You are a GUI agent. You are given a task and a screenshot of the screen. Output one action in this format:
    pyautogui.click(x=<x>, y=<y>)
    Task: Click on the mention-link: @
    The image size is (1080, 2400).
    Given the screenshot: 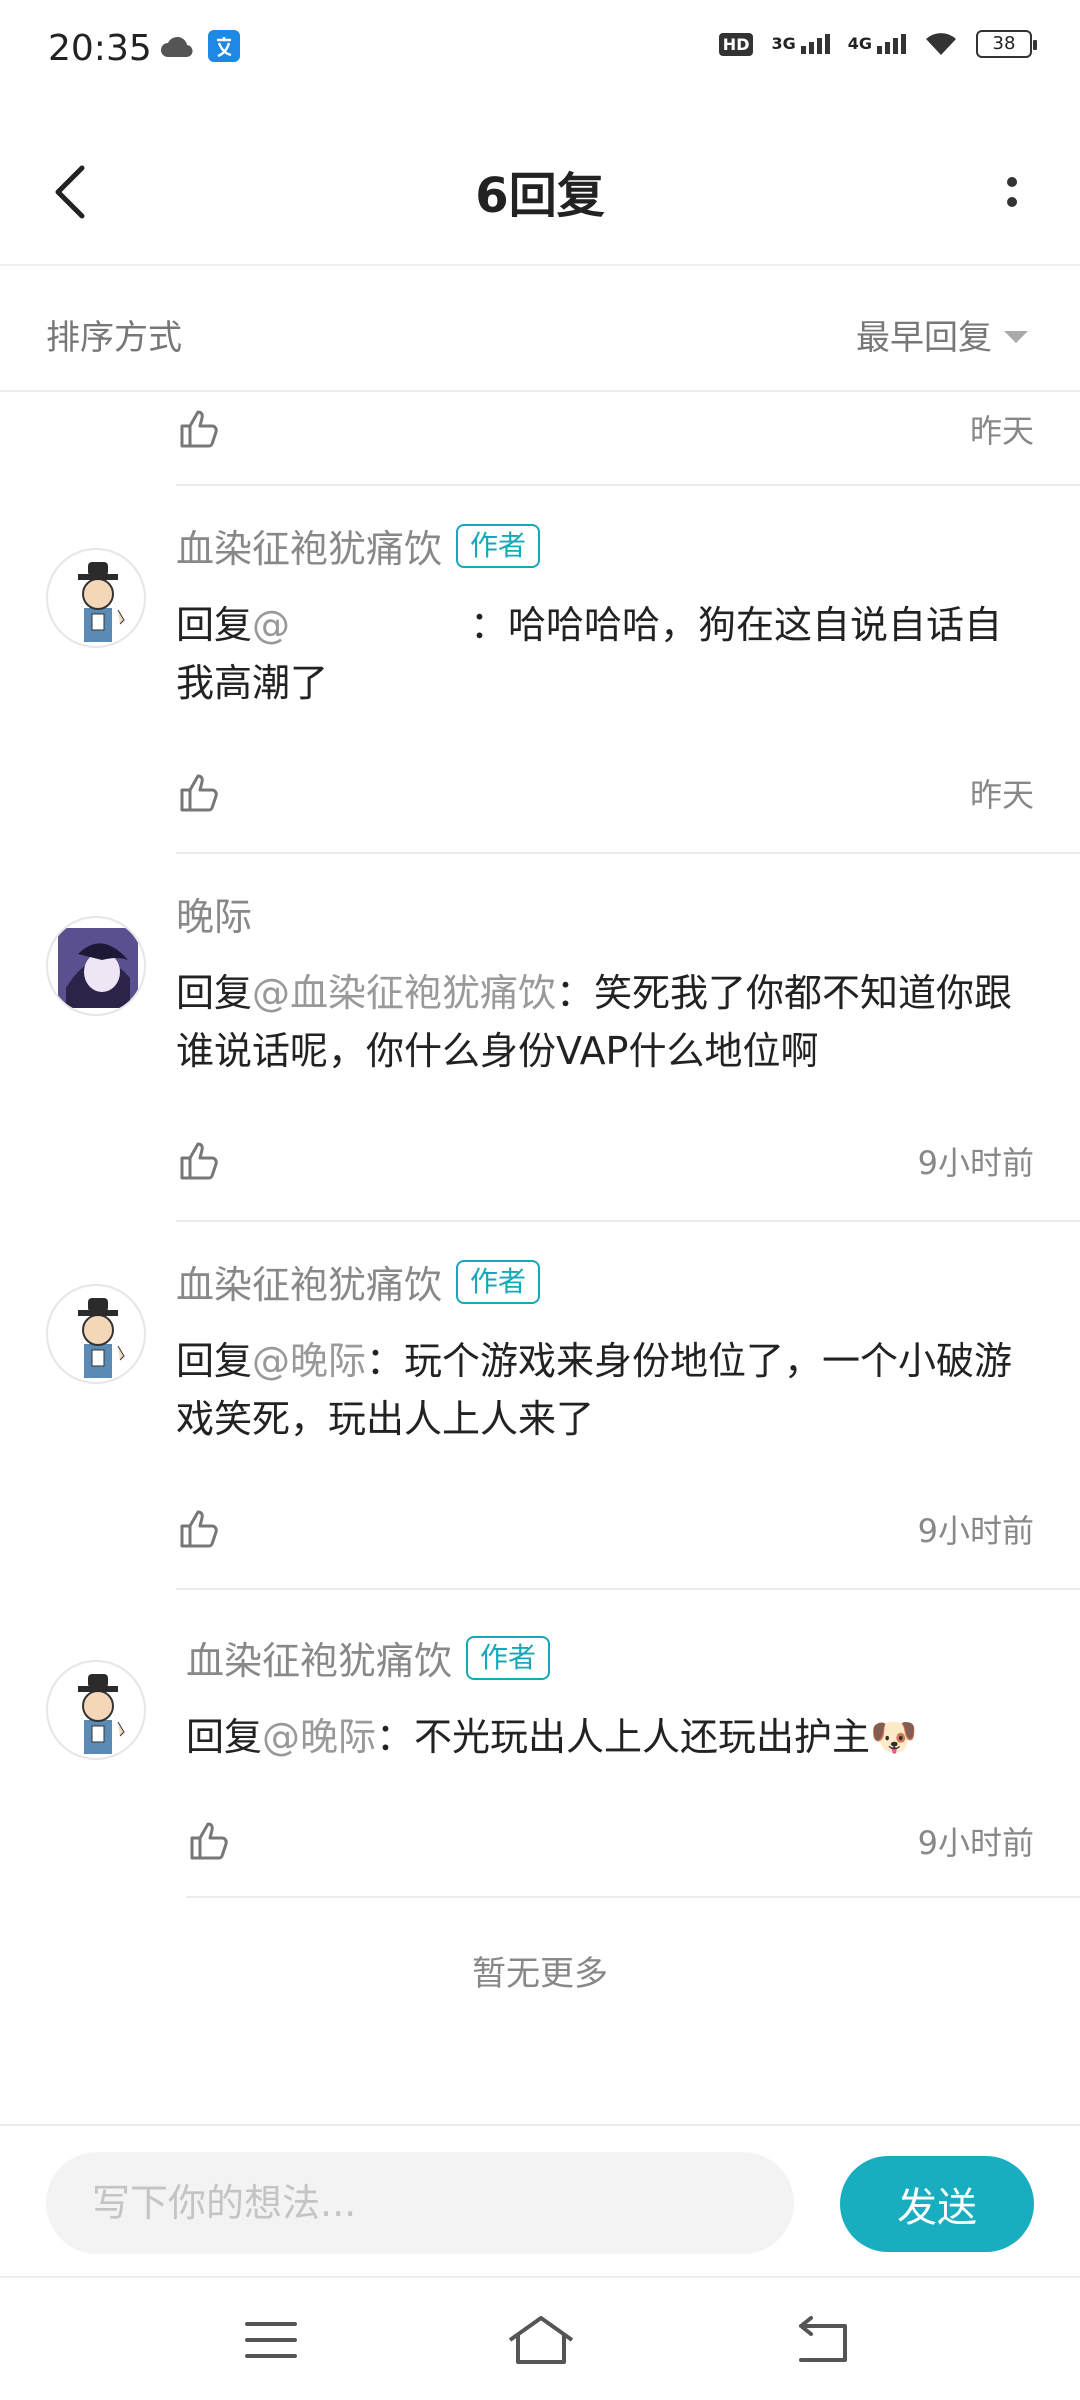 What is the action you would take?
    pyautogui.click(x=271, y=625)
    